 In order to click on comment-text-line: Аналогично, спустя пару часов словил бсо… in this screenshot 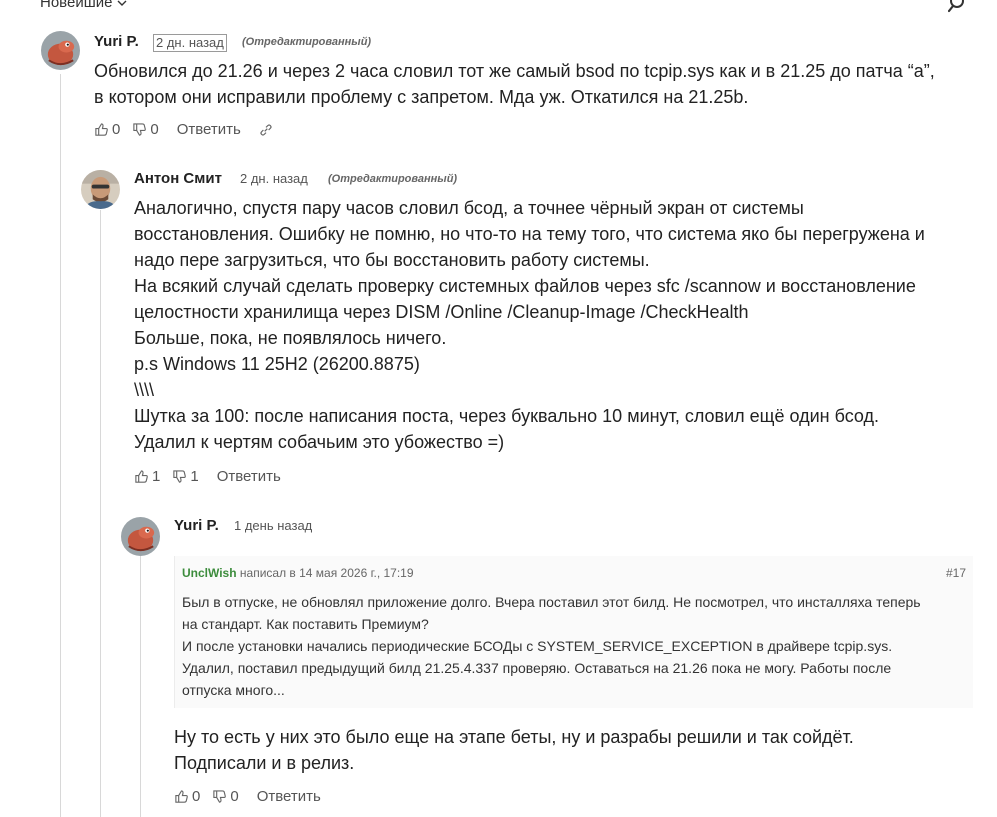, I will do `click(469, 208)`.